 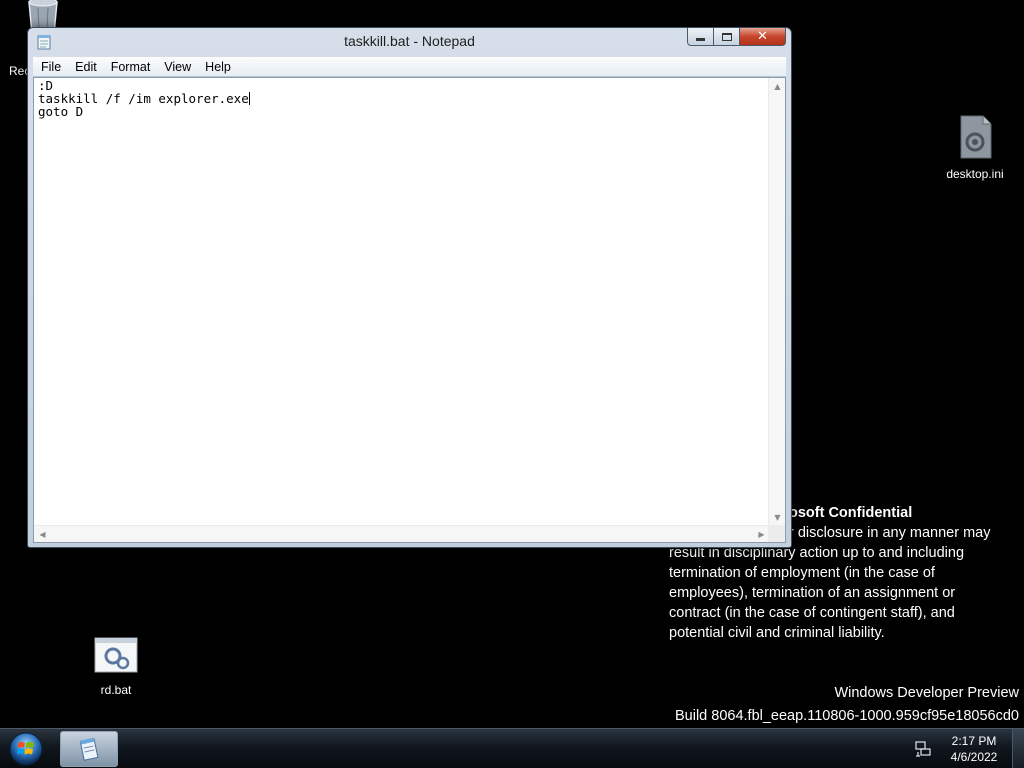 I want to click on desktop-icon-desktop-ini: desktop.ini, so click(x=975, y=147).